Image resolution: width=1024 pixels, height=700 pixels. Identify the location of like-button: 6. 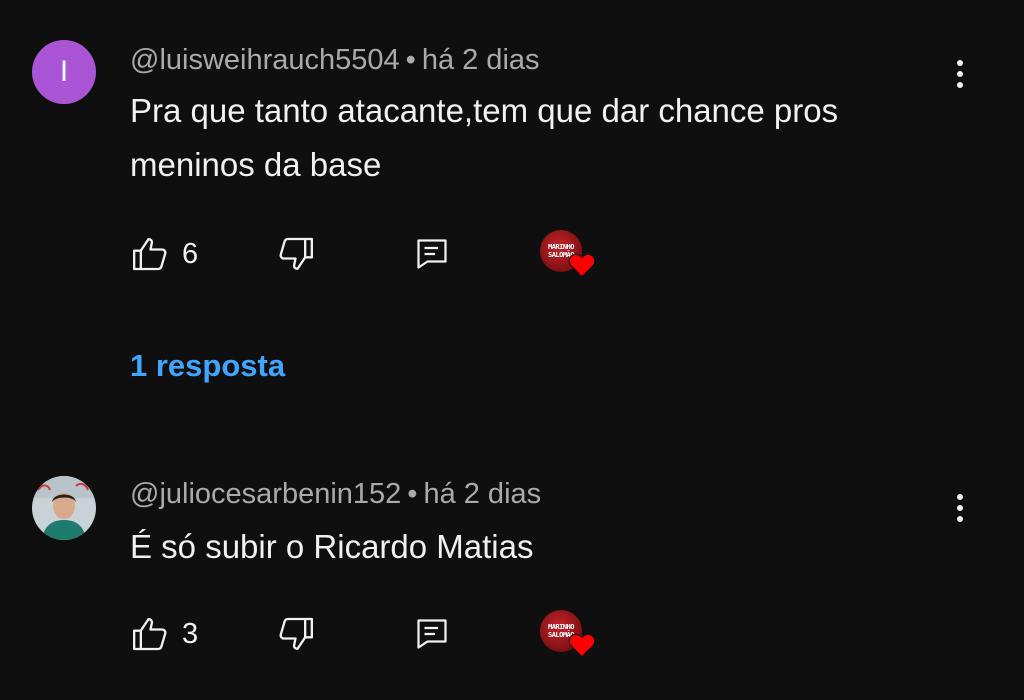
(164, 254).